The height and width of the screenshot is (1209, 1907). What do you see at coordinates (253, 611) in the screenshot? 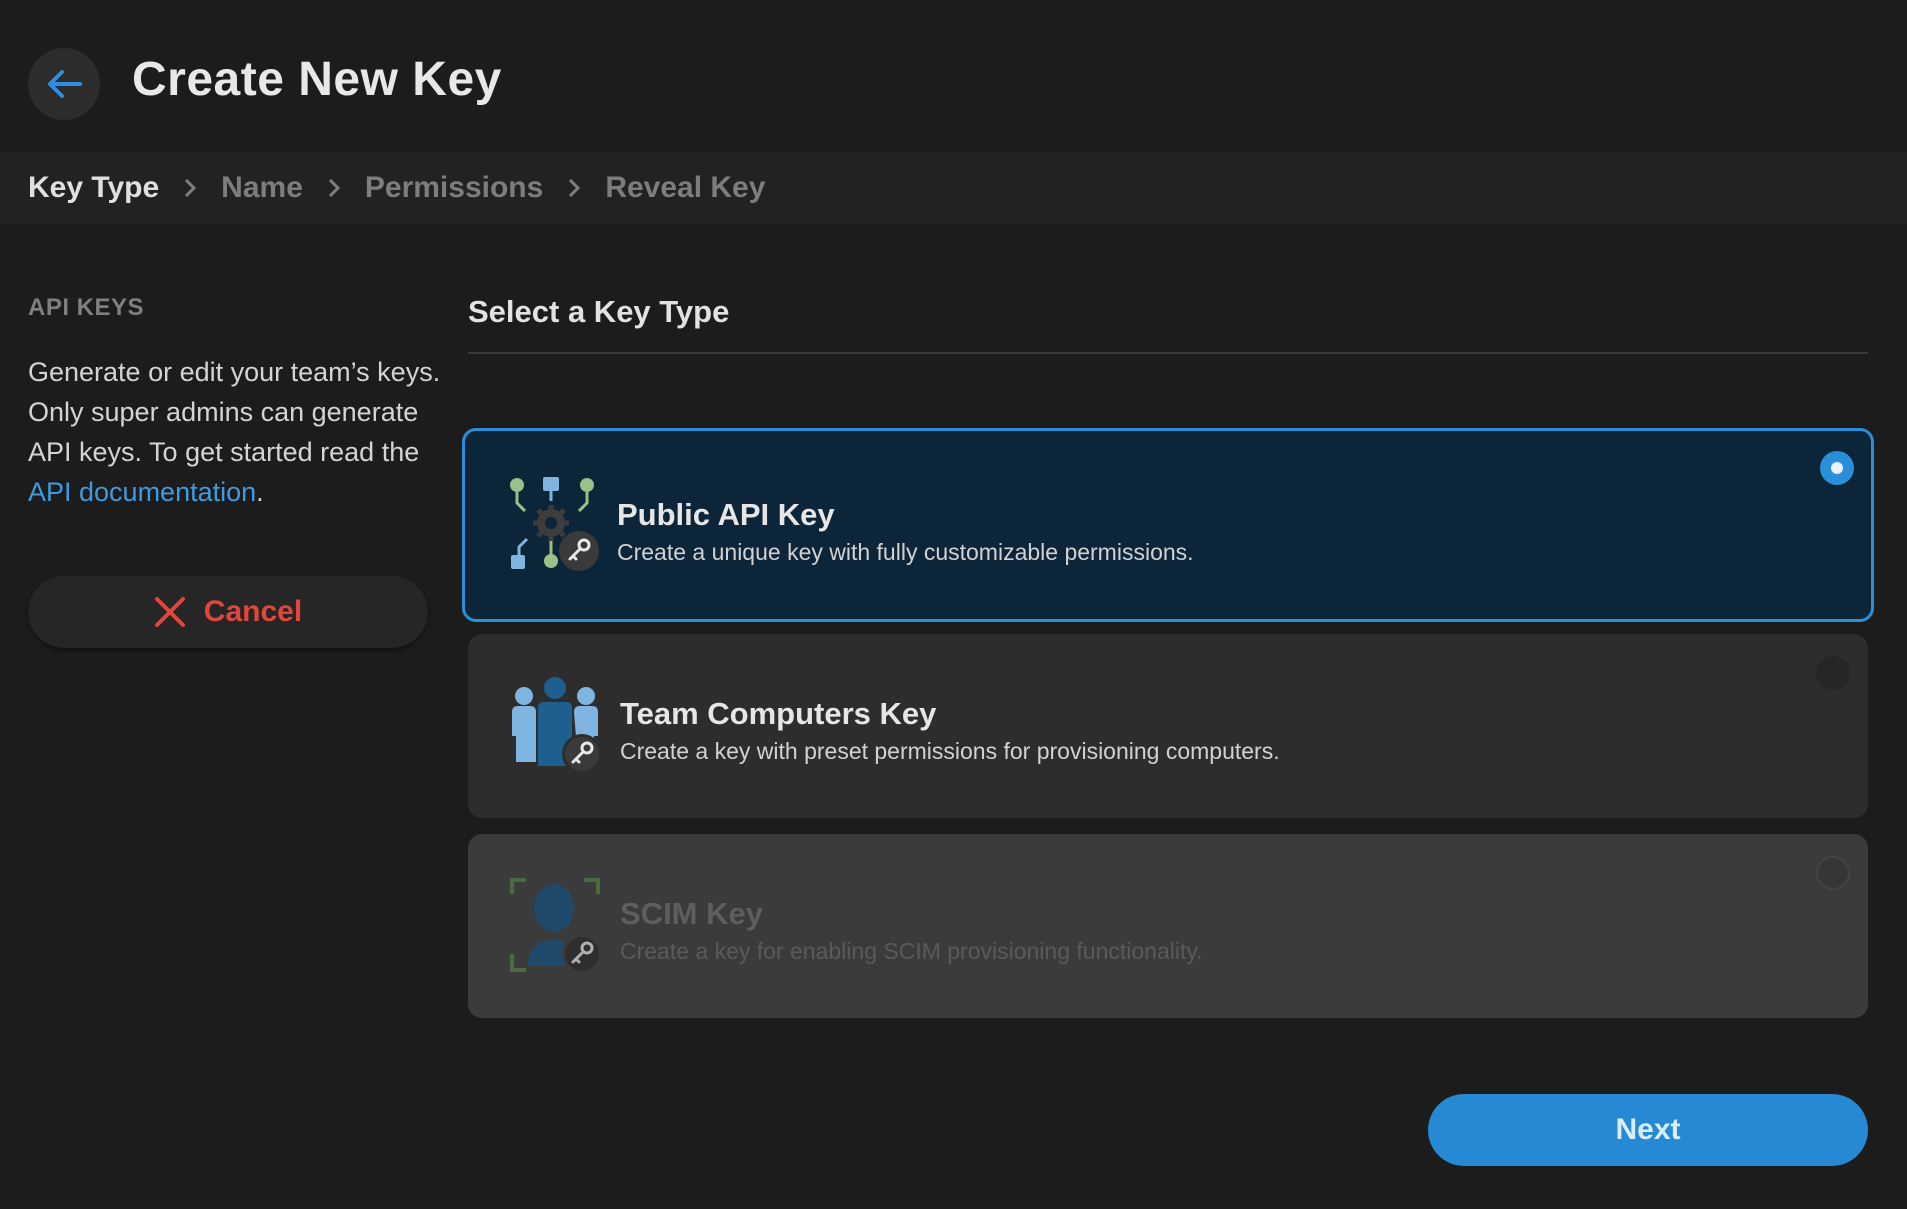
I see `cancel-label: Cancel` at bounding box center [253, 611].